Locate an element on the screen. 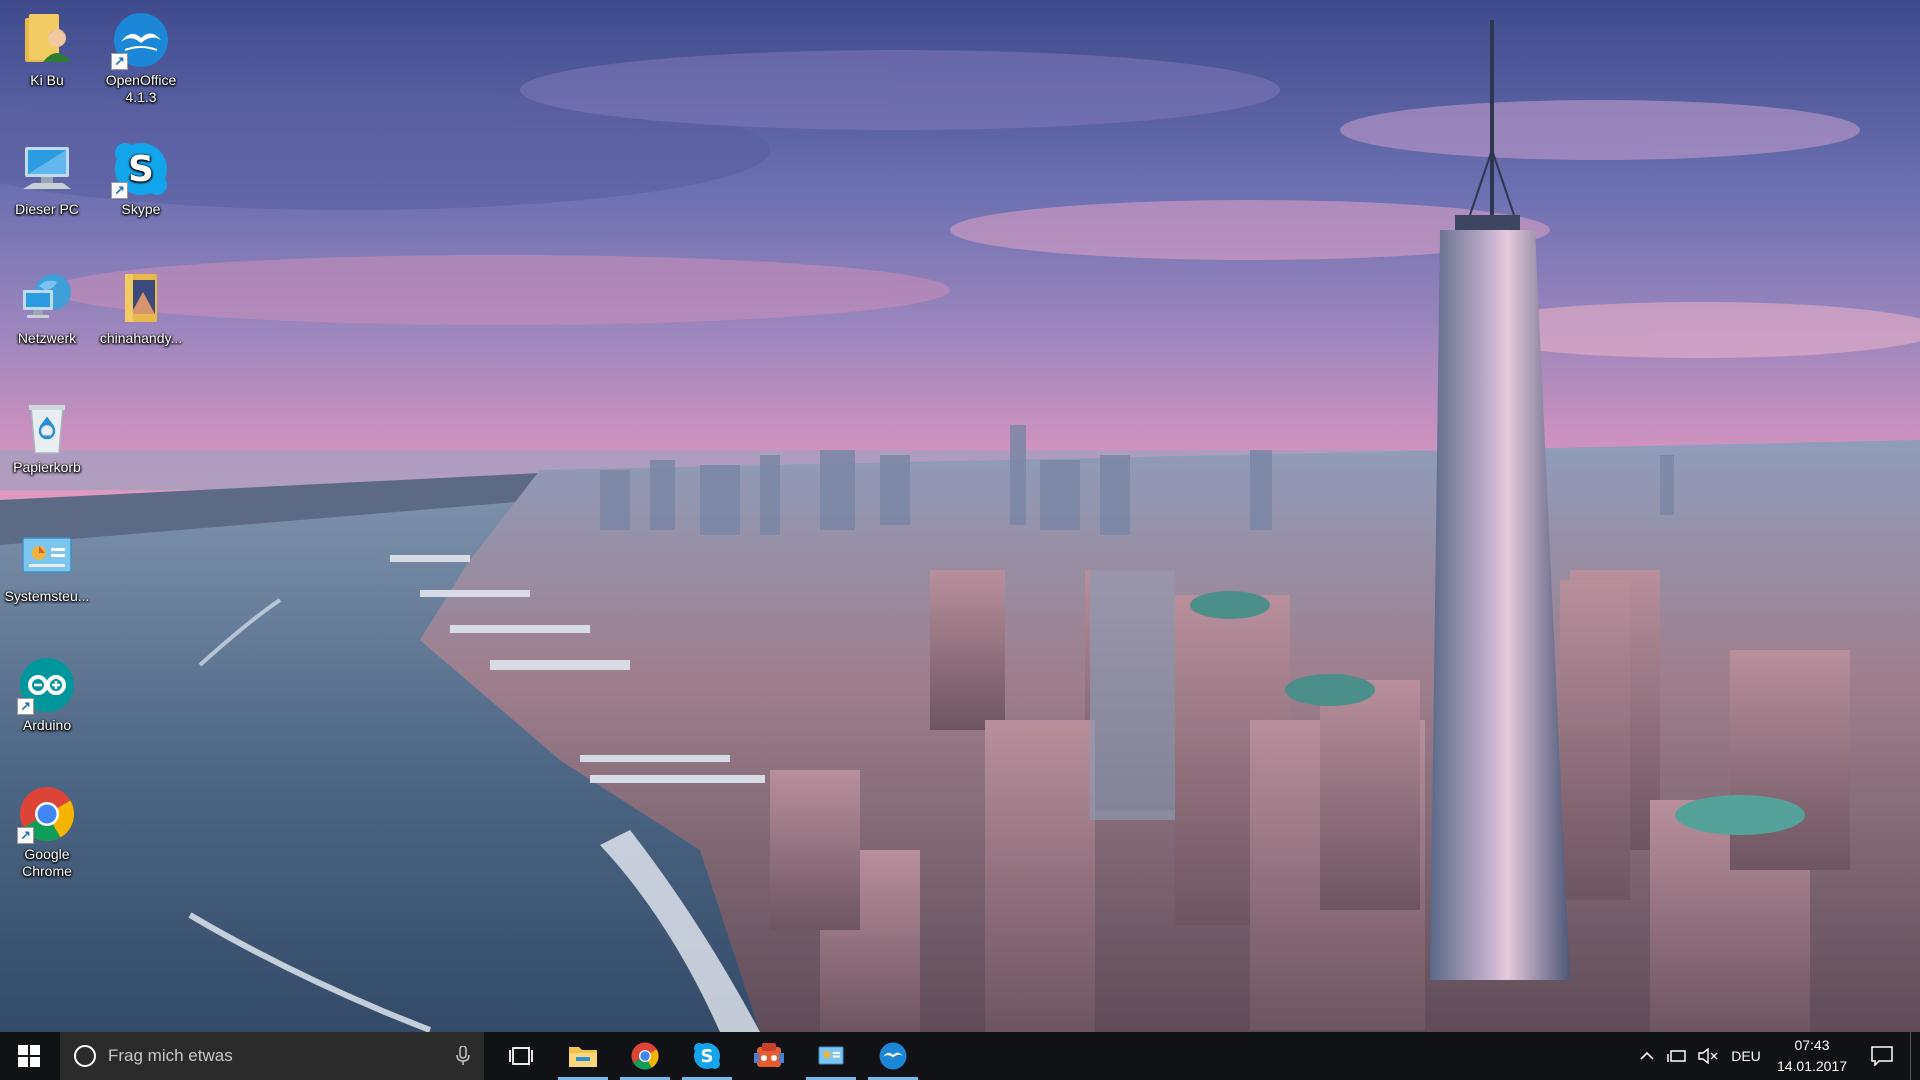 This screenshot has width=1920, height=1080. desktop-icon-dieser-pc: Dieser PC is located at coordinates (47, 177).